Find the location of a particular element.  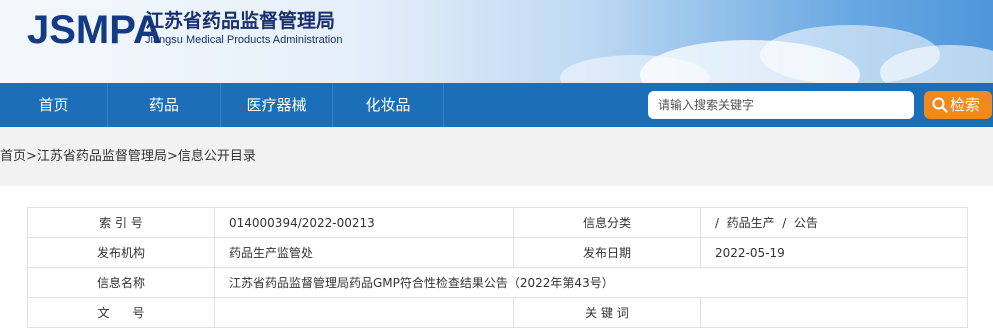

nav-divider is located at coordinates (443, 105).